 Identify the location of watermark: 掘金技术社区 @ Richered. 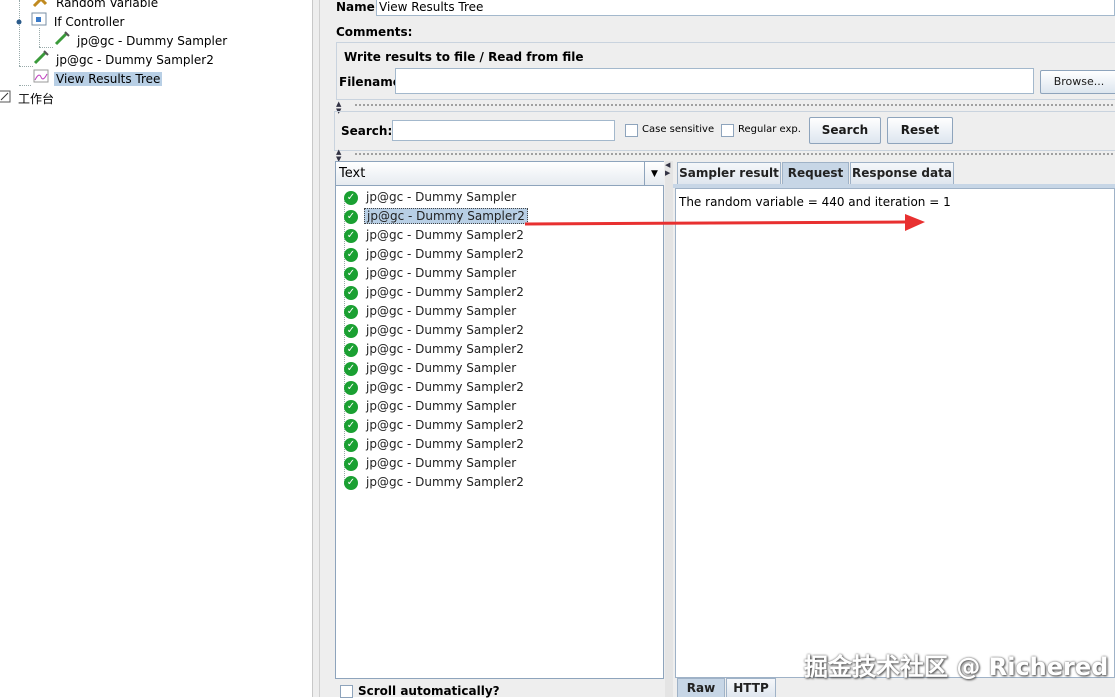
(956, 667).